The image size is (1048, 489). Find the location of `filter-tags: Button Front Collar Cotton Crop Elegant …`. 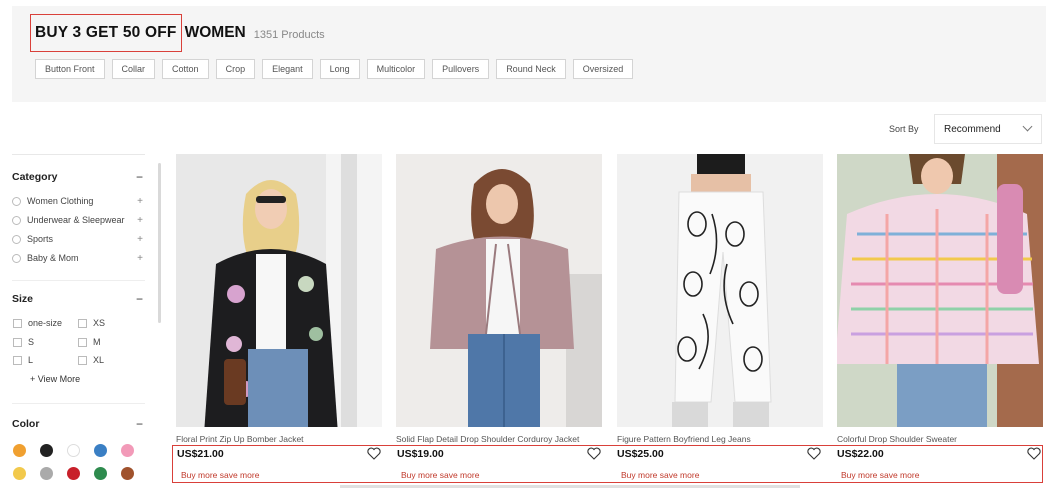

filter-tags: Button Front Collar Cotton Crop Elegant … is located at coordinates (337, 69).